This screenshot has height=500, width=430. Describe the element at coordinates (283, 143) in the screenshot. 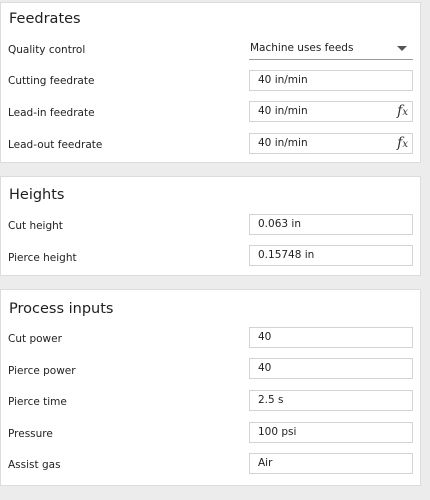

I see `lead-out-feedrate-value: 40 in/min` at that location.